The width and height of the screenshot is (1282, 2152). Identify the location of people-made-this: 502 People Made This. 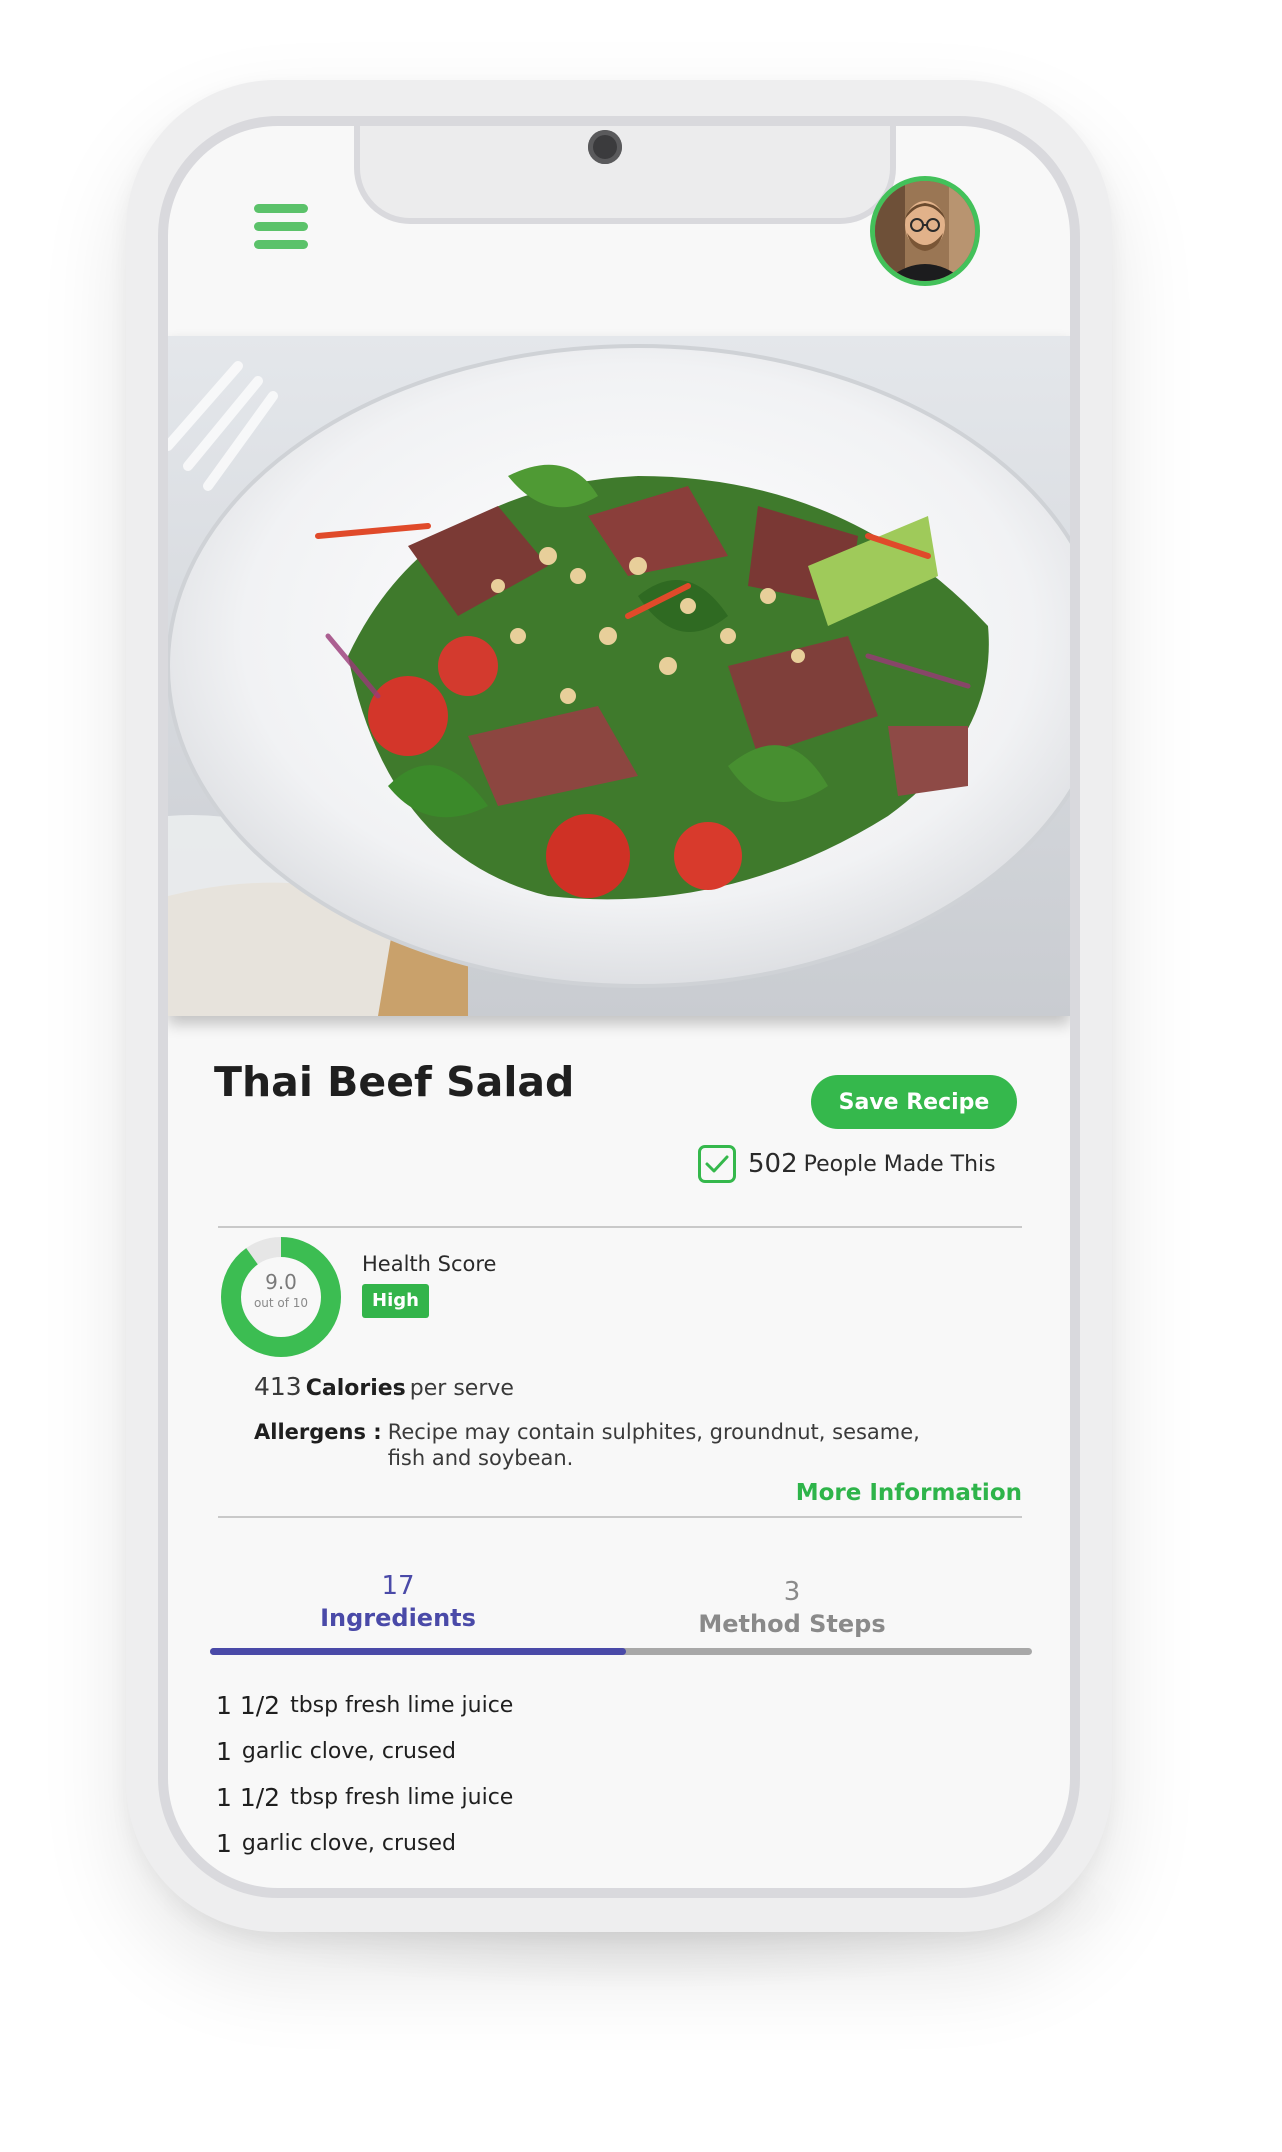
(847, 1164).